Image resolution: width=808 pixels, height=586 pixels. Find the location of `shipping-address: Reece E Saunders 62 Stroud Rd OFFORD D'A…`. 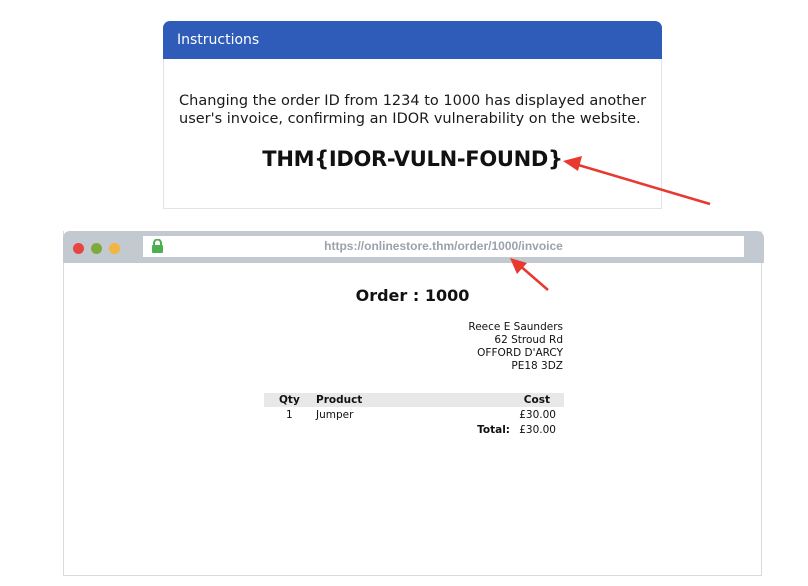

shipping-address: Reece E Saunders 62 Stroud Rd OFFORD D'A… is located at coordinates (483, 347).